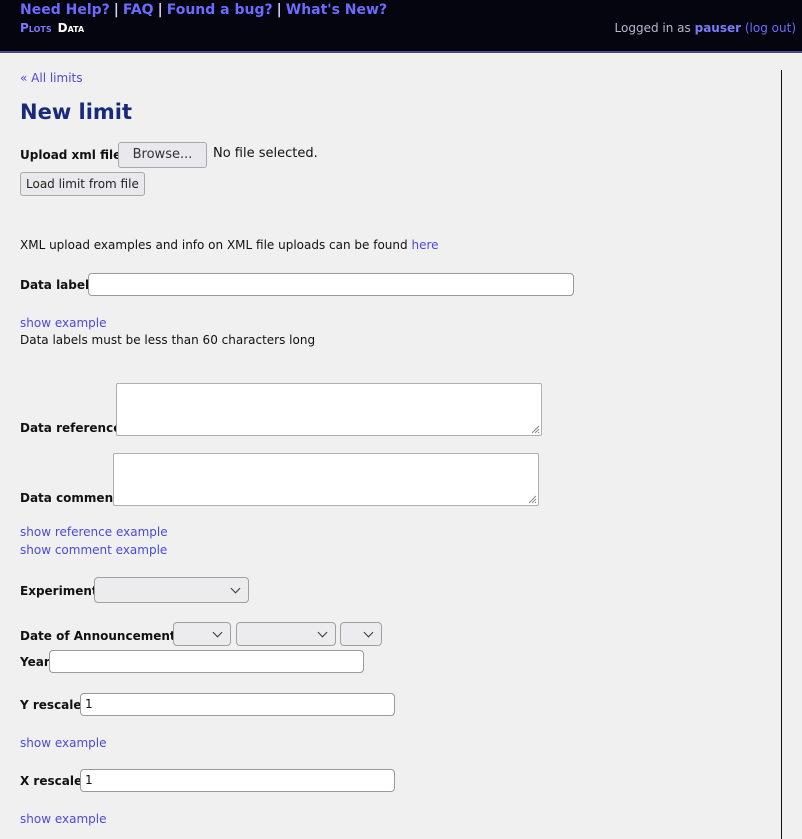 Image resolution: width=802 pixels, height=839 pixels. Describe the element at coordinates (55, 285) in the screenshot. I see `data-label-label: Data label` at that location.